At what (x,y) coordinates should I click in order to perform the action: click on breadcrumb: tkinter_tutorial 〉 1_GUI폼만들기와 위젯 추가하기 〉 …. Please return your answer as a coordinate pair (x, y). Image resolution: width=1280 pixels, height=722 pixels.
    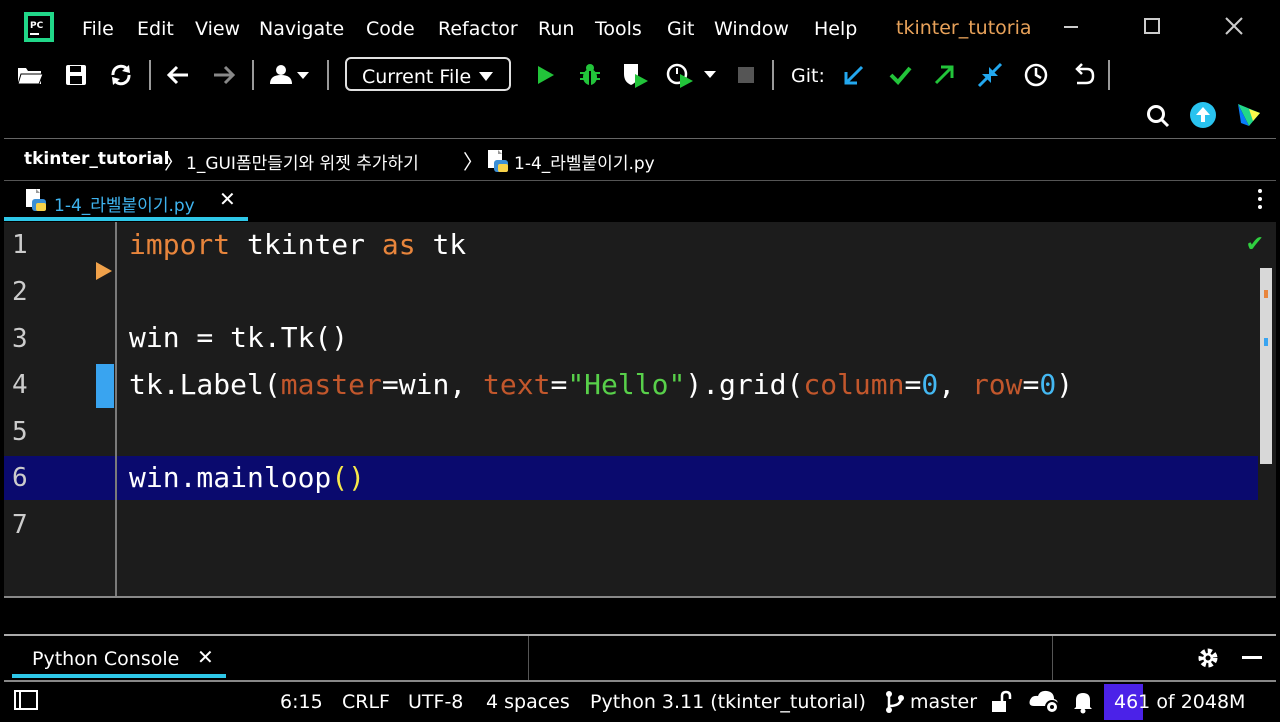
    Looking at the image, I should click on (640, 159).